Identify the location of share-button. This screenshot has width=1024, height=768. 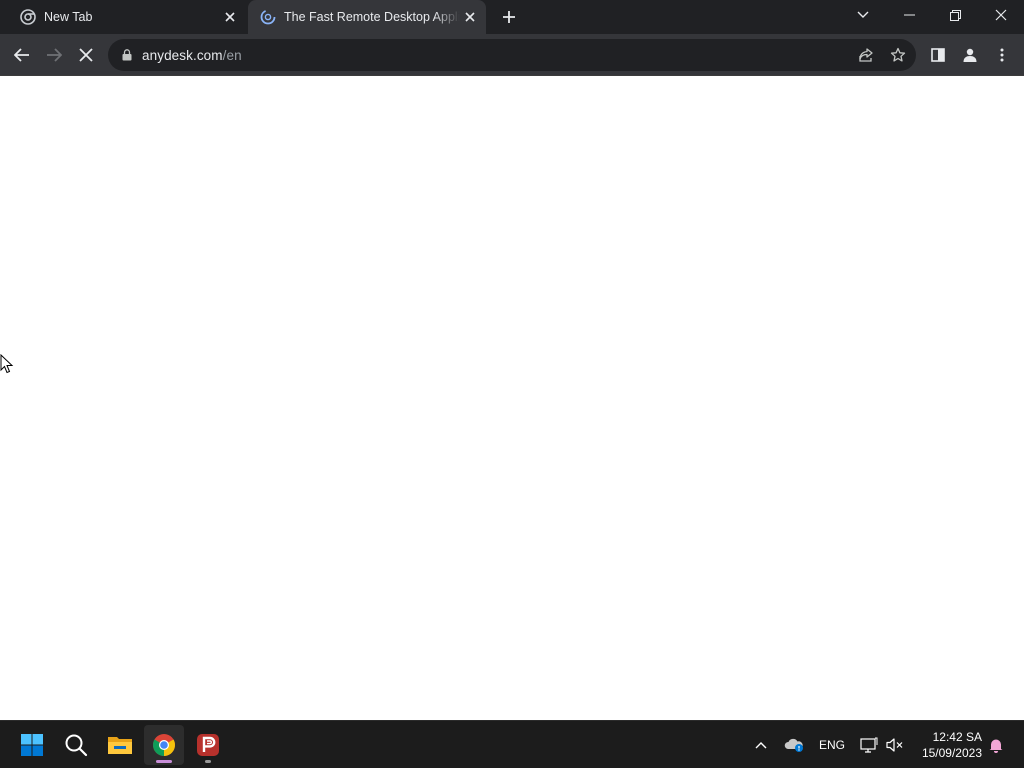
(866, 55).